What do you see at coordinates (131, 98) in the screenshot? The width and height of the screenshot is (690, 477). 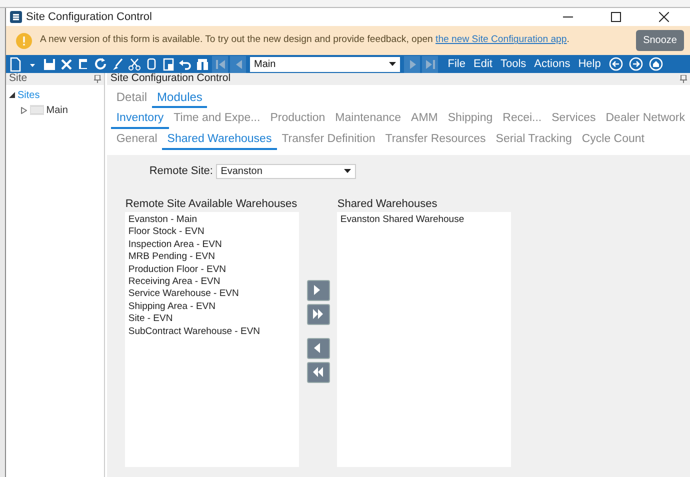 I see `tab: Detail` at bounding box center [131, 98].